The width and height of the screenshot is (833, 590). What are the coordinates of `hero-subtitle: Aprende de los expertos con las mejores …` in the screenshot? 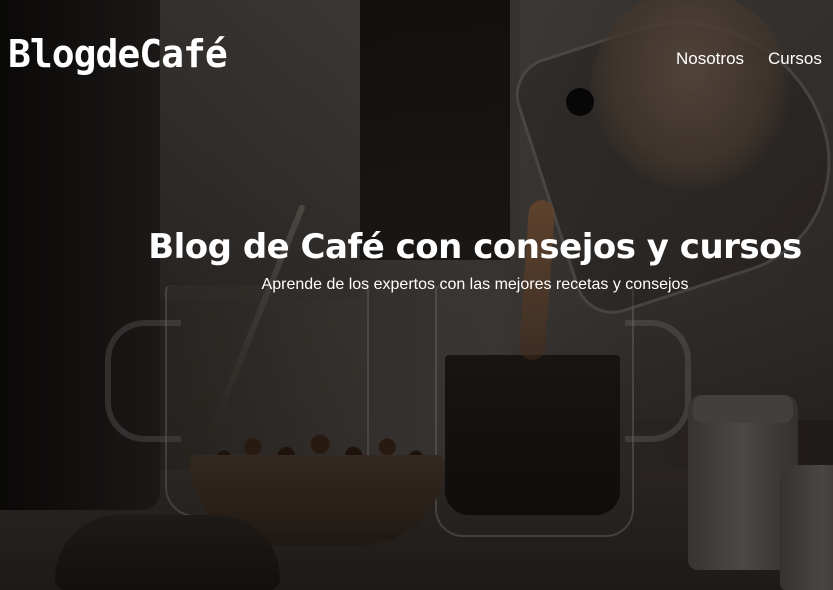 It's located at (475, 285).